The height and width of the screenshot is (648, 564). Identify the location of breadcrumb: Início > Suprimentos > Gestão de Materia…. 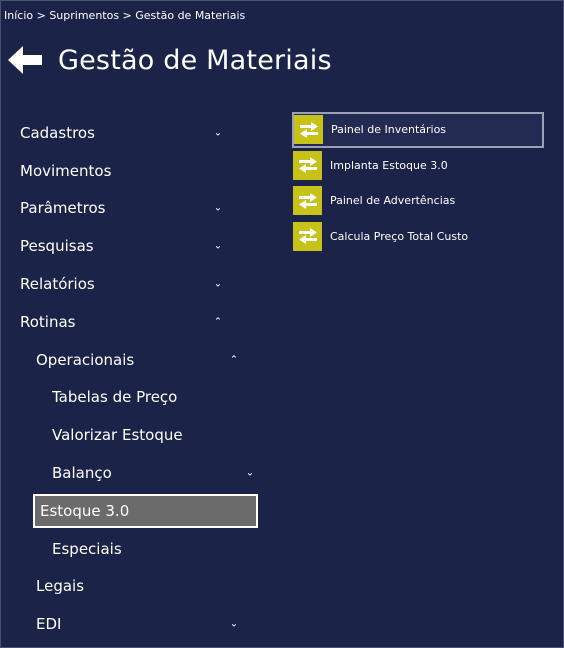
(125, 15).